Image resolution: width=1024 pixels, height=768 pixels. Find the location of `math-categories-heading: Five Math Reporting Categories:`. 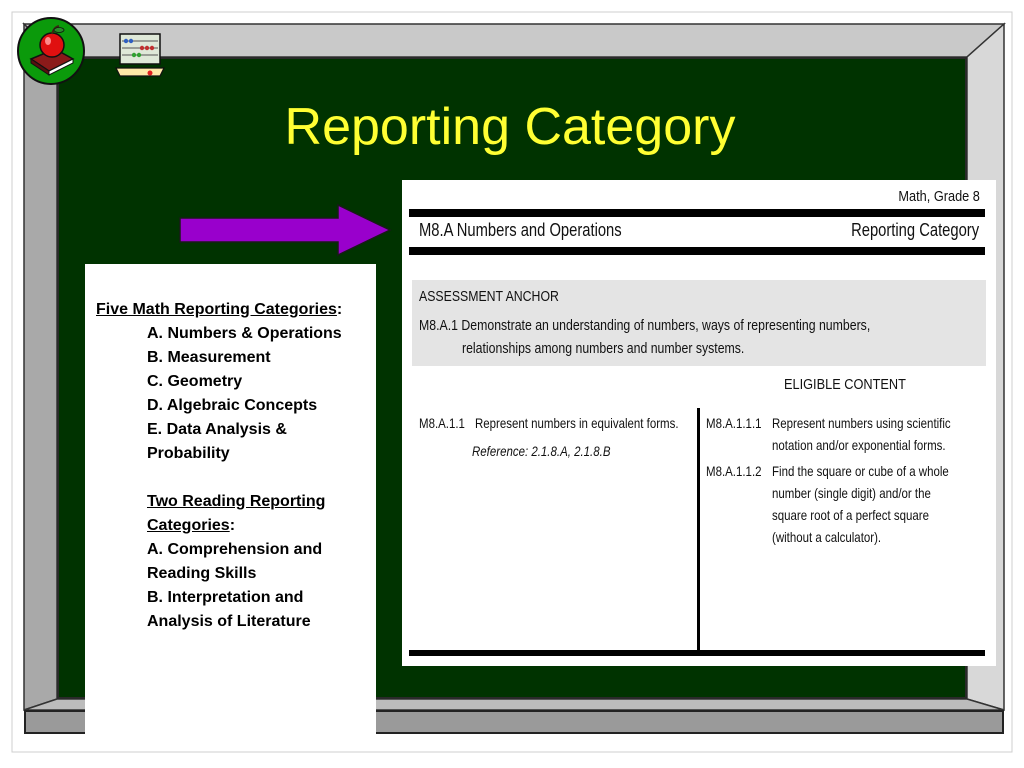

math-categories-heading: Five Math Reporting Categories: is located at coordinates (231, 310).